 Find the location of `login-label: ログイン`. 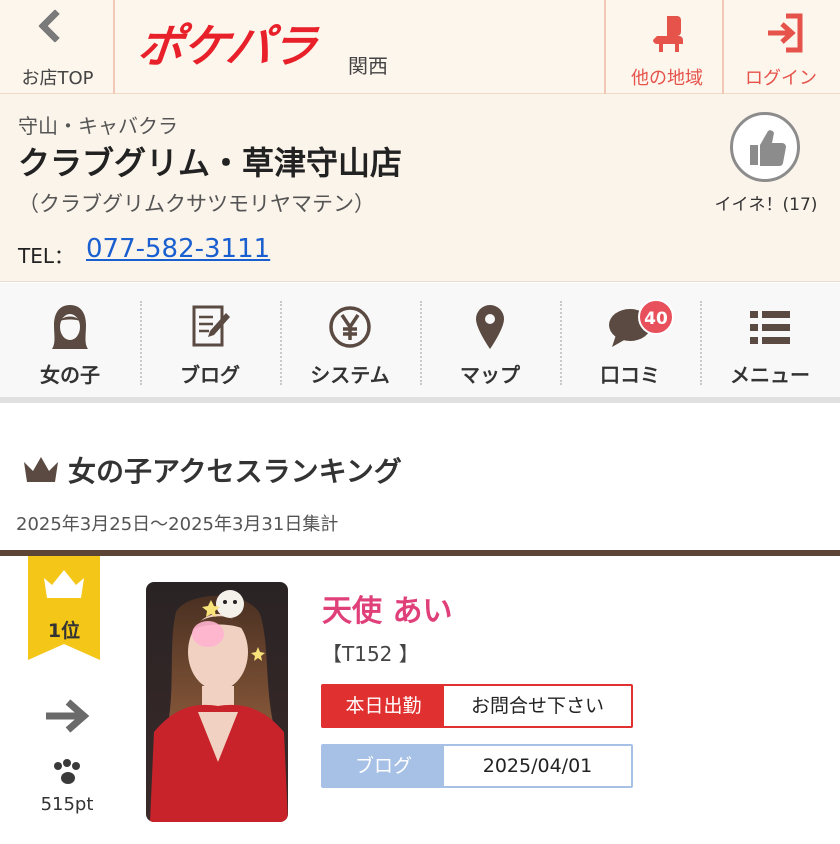

login-label: ログイン is located at coordinates (781, 78).